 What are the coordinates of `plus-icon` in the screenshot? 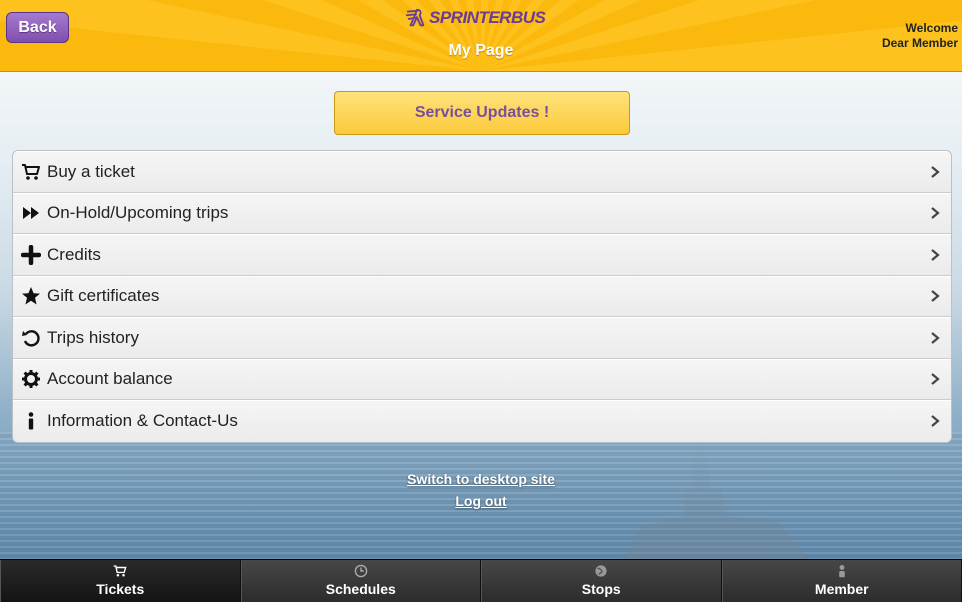 It's located at (30, 254).